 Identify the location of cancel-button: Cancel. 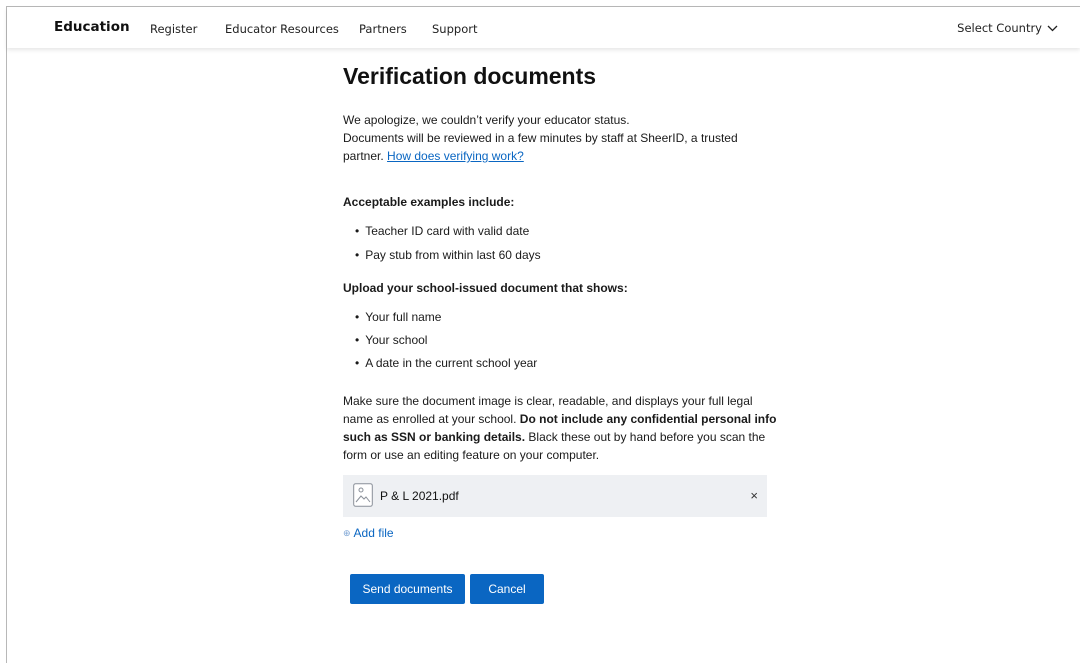
(507, 589).